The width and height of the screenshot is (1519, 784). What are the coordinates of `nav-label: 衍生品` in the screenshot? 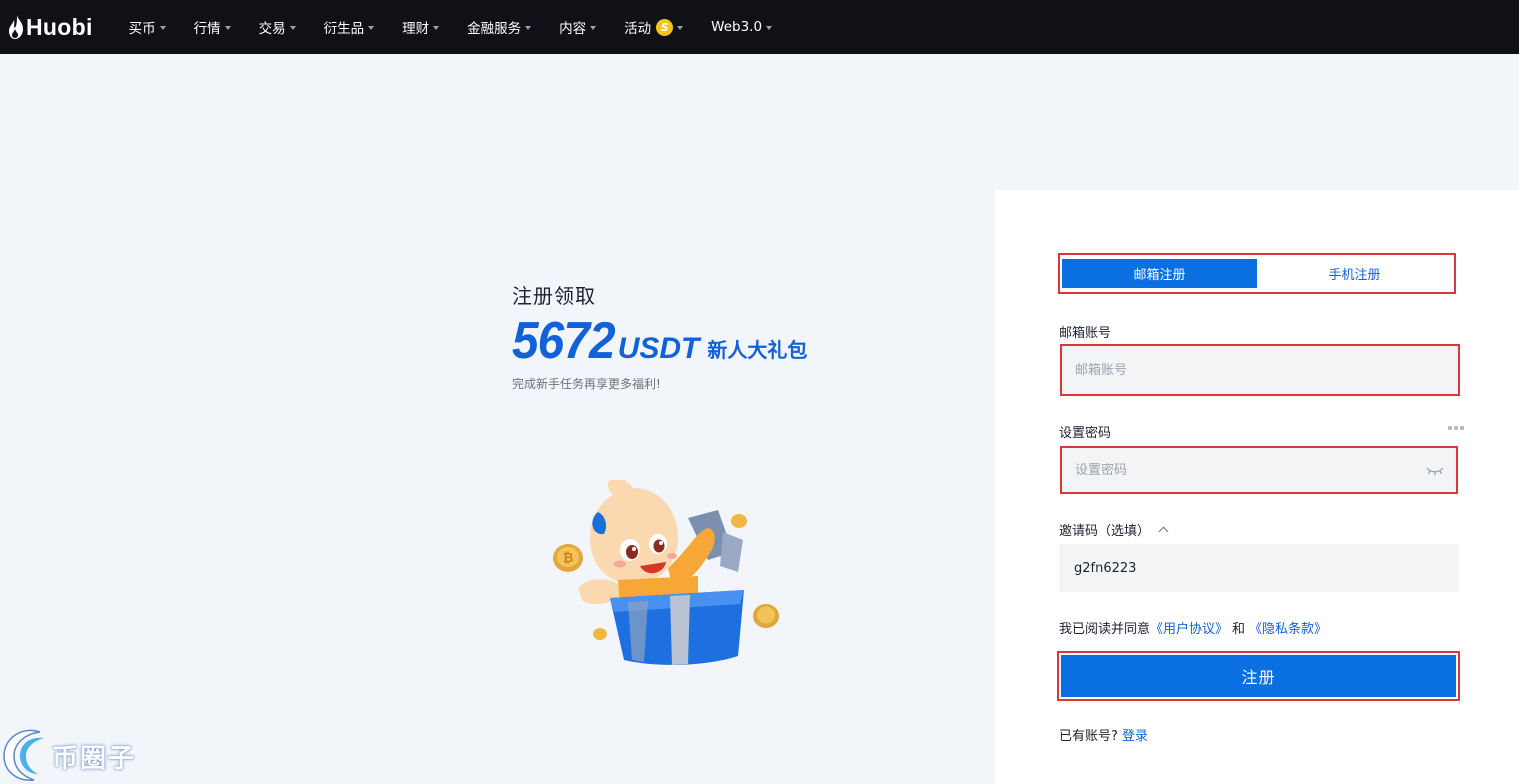 It's located at (344, 29).